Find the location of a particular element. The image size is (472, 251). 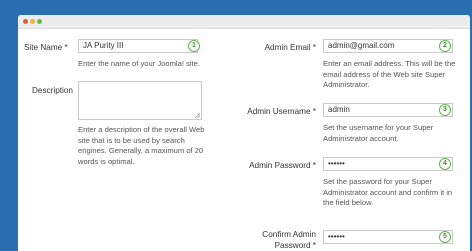

step-5-badge: 5 is located at coordinates (445, 237).